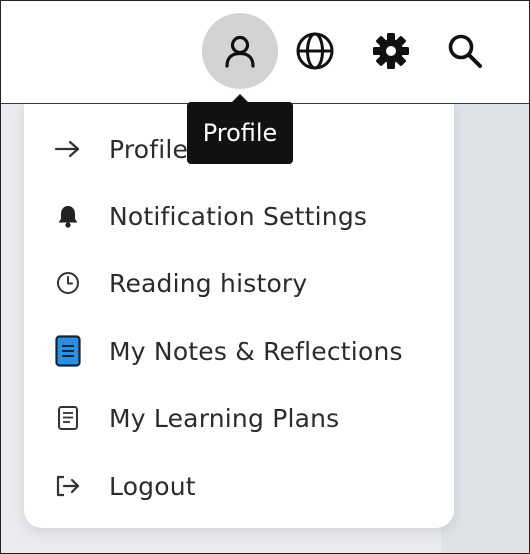 The height and width of the screenshot is (554, 530). I want to click on language-button, so click(315, 51).